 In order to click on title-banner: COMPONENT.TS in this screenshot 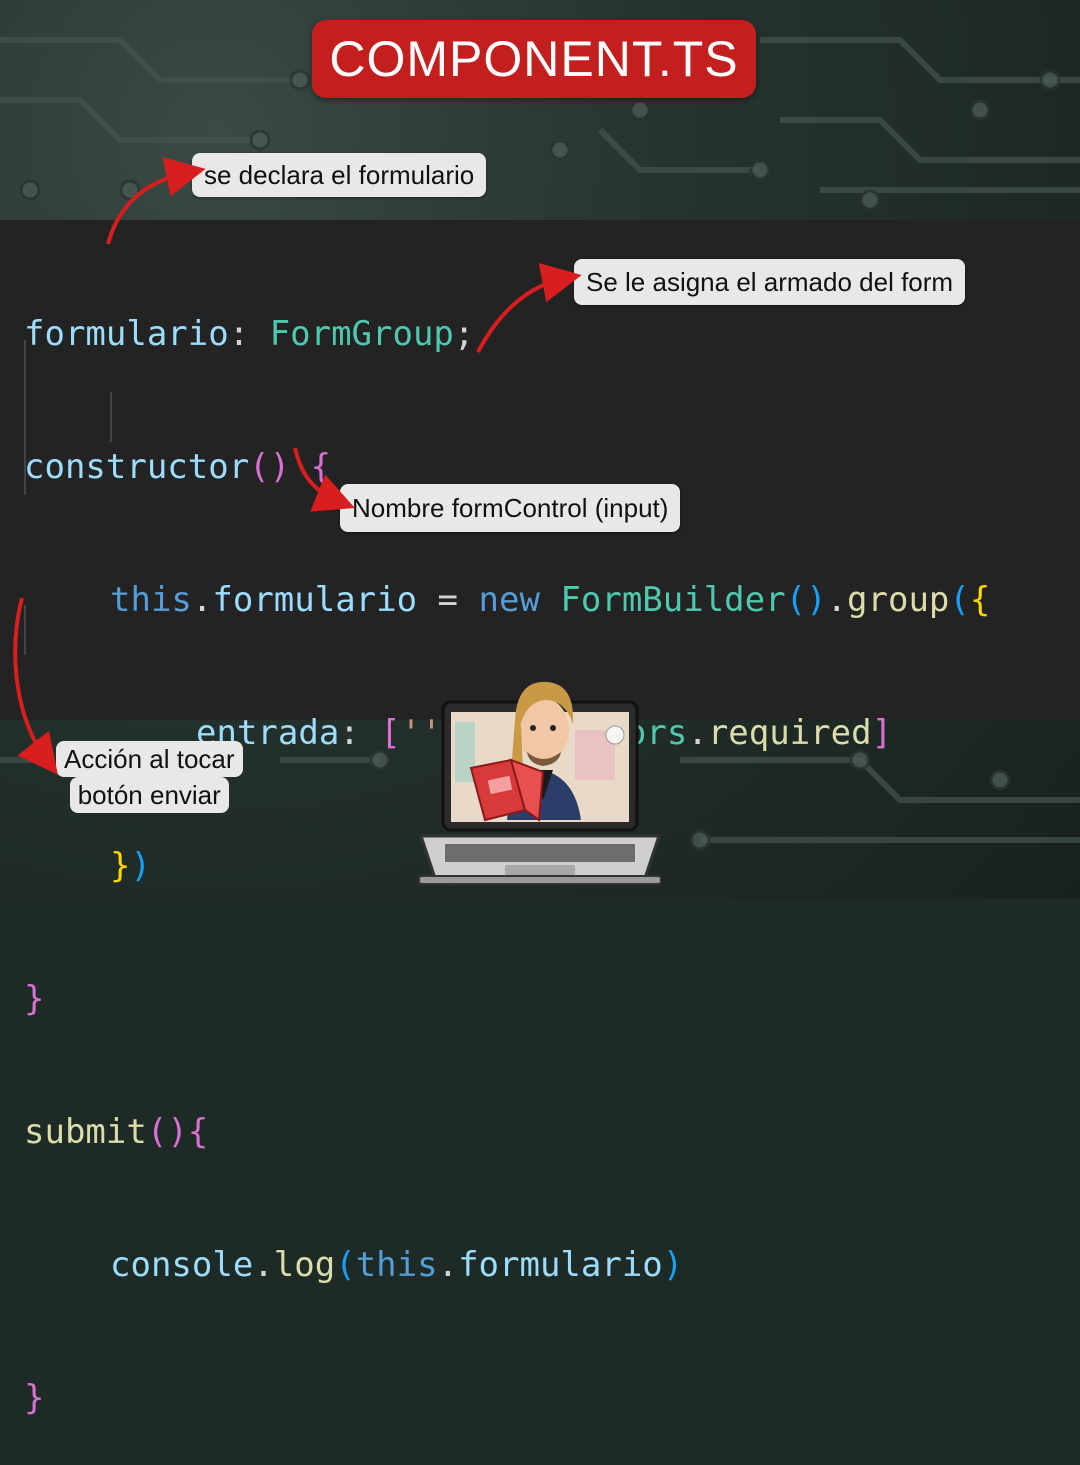, I will do `click(534, 59)`.